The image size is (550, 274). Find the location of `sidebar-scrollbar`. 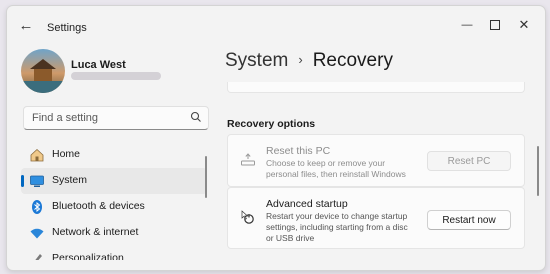

sidebar-scrollbar is located at coordinates (206, 177).